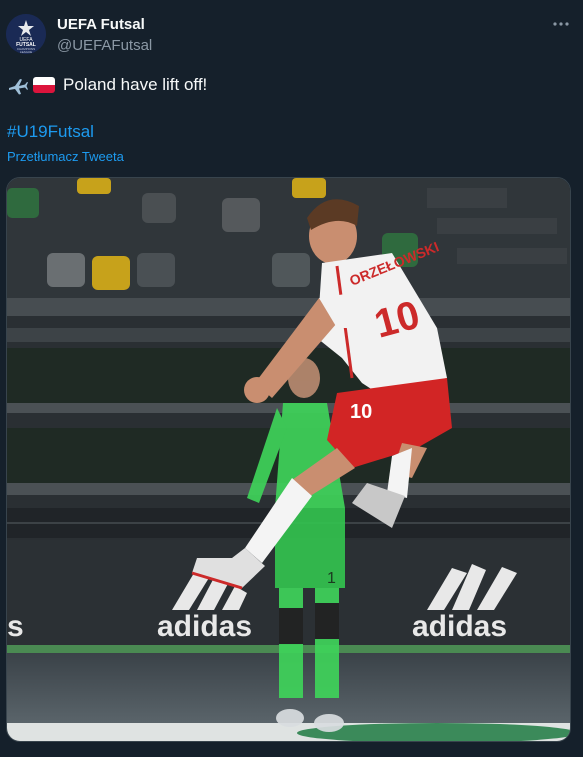 The image size is (583, 757). Describe the element at coordinates (135, 84) in the screenshot. I see `tweet-body: Poland have lift off!` at that location.